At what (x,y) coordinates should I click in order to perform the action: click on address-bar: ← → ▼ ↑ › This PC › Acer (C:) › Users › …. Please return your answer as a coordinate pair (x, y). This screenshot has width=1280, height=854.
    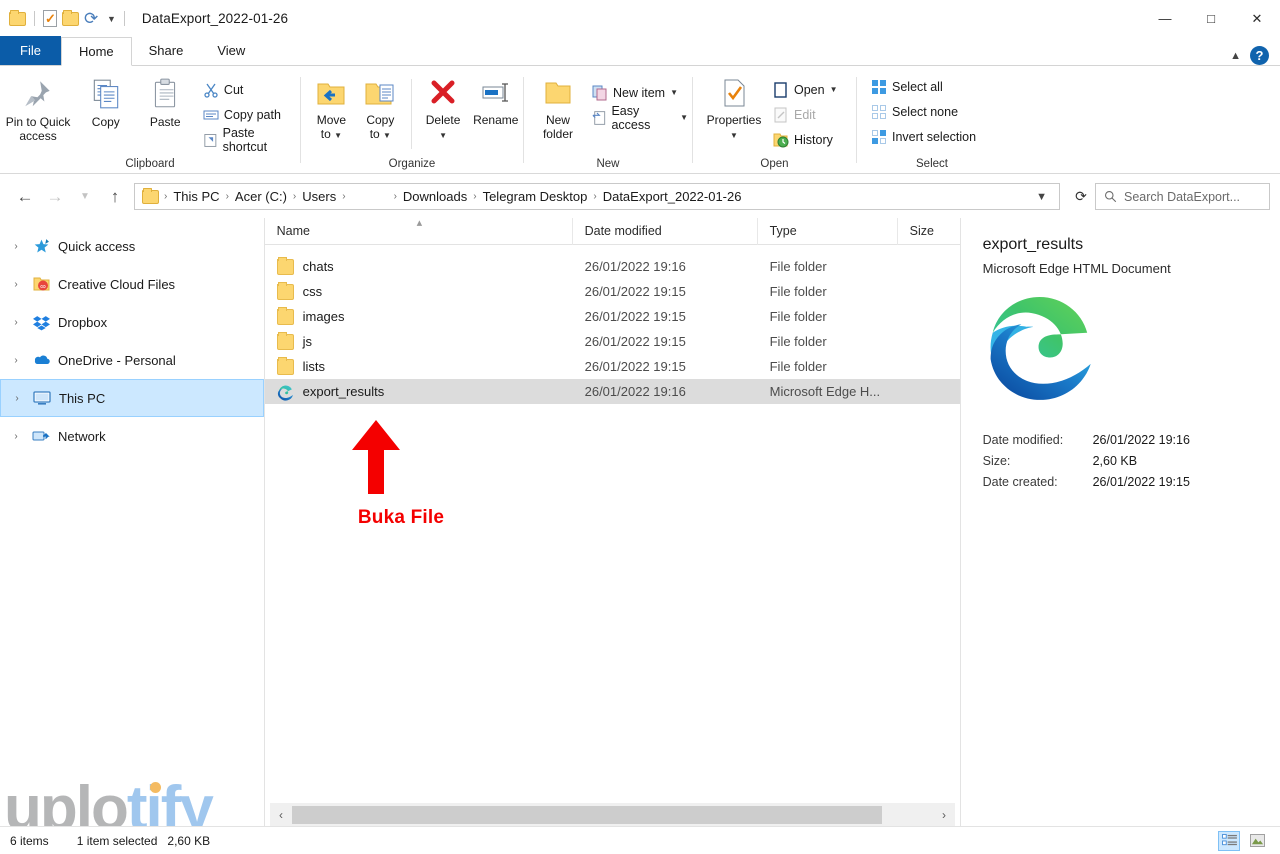
    Looking at the image, I should click on (640, 196).